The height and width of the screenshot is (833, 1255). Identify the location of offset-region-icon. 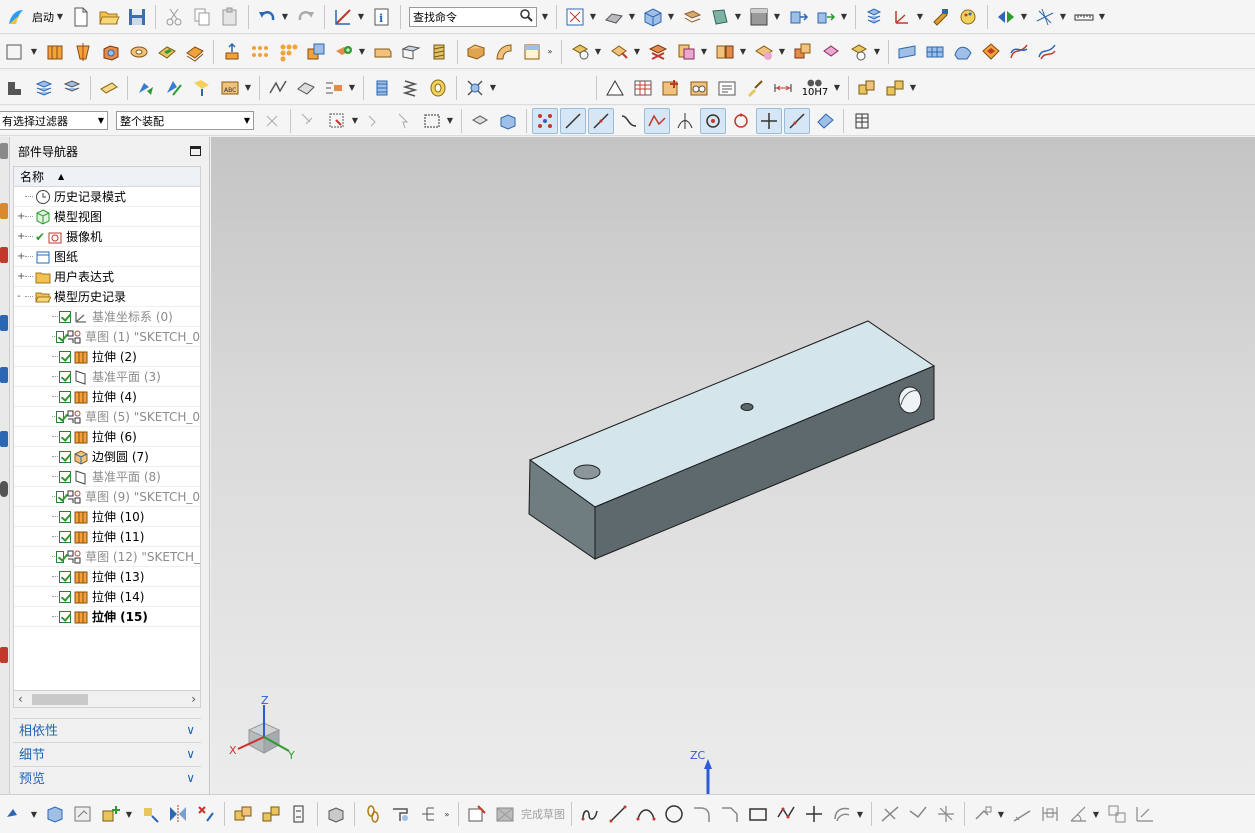
(202, 88).